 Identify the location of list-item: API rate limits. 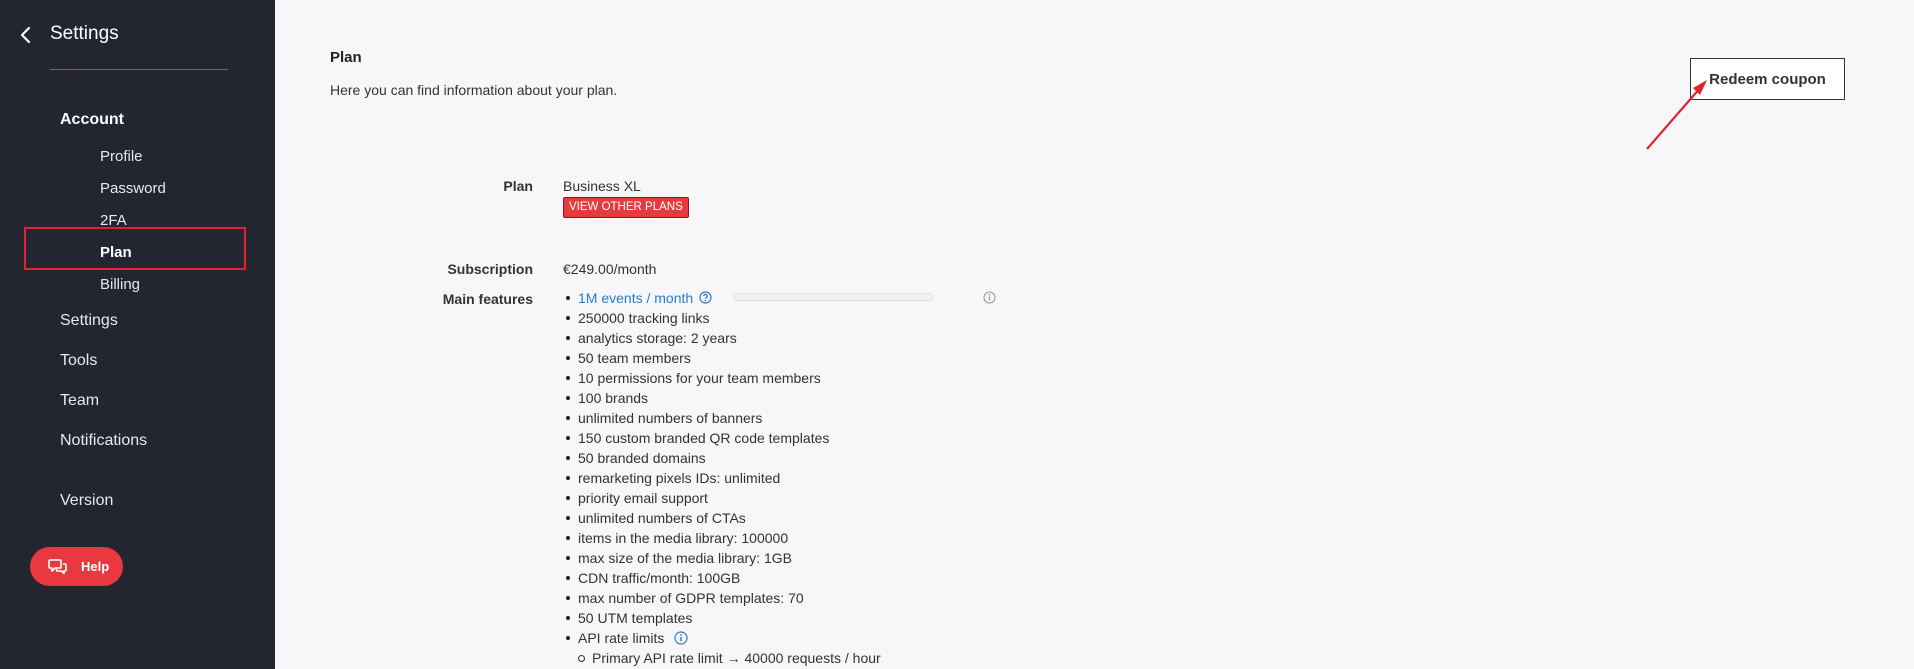
(722, 640).